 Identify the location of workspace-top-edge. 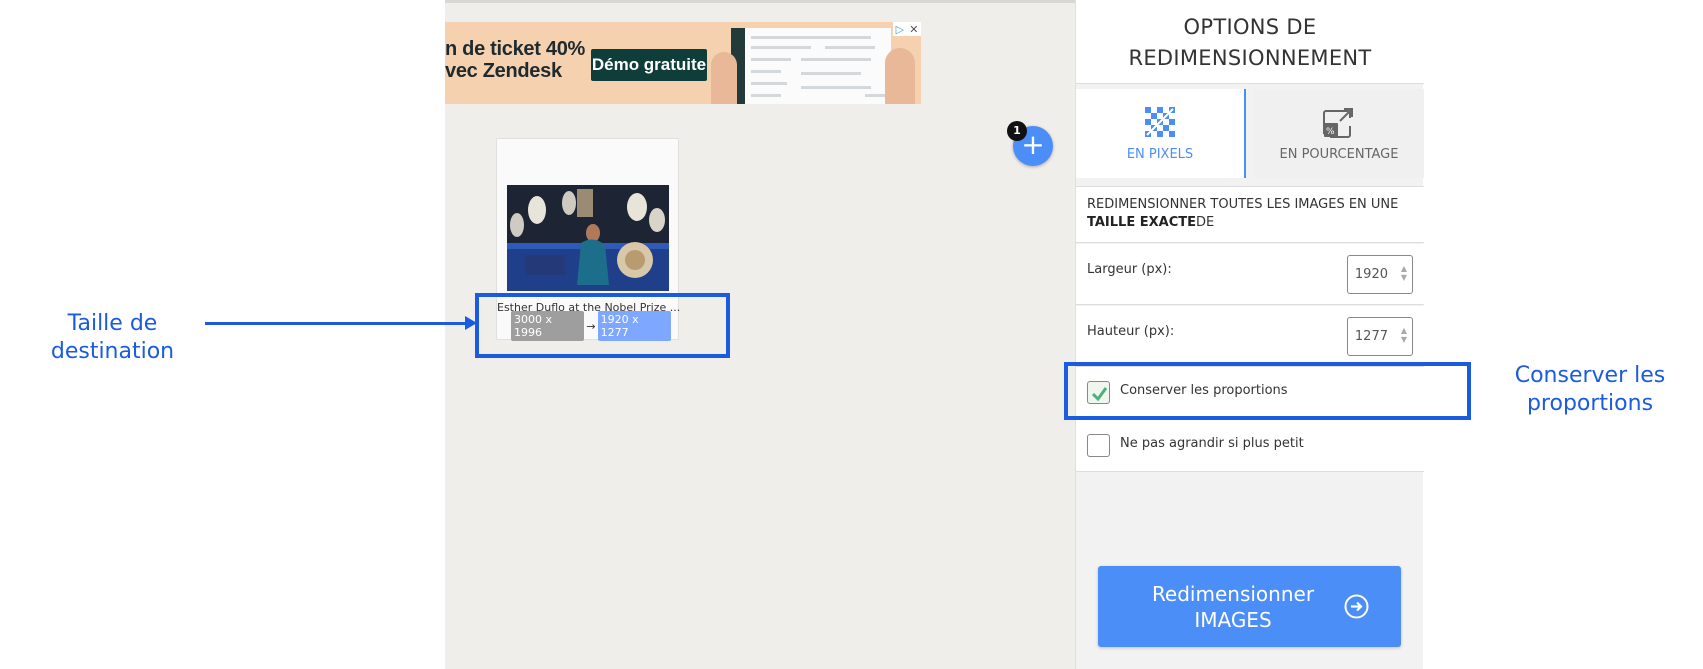
(760, 1).